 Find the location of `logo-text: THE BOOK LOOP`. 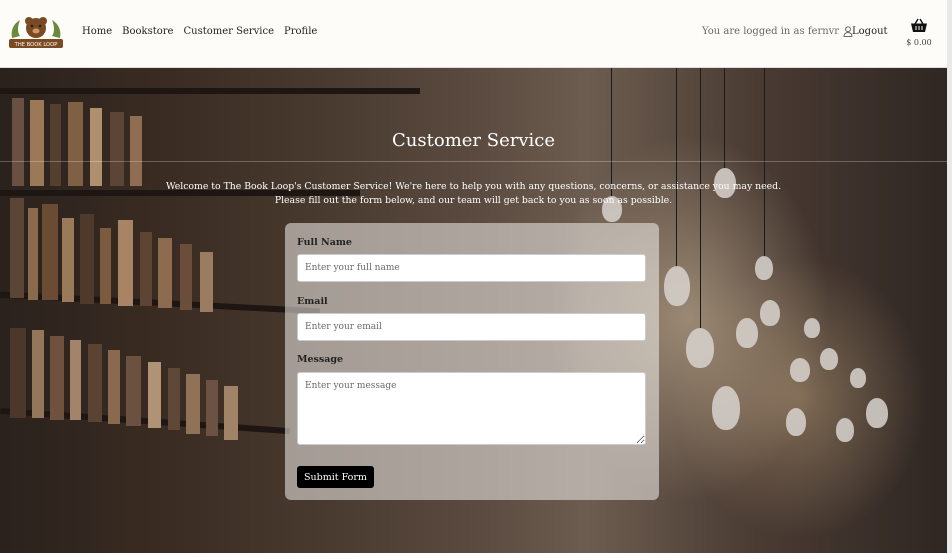

logo-text: THE BOOK LOOP is located at coordinates (36, 45).